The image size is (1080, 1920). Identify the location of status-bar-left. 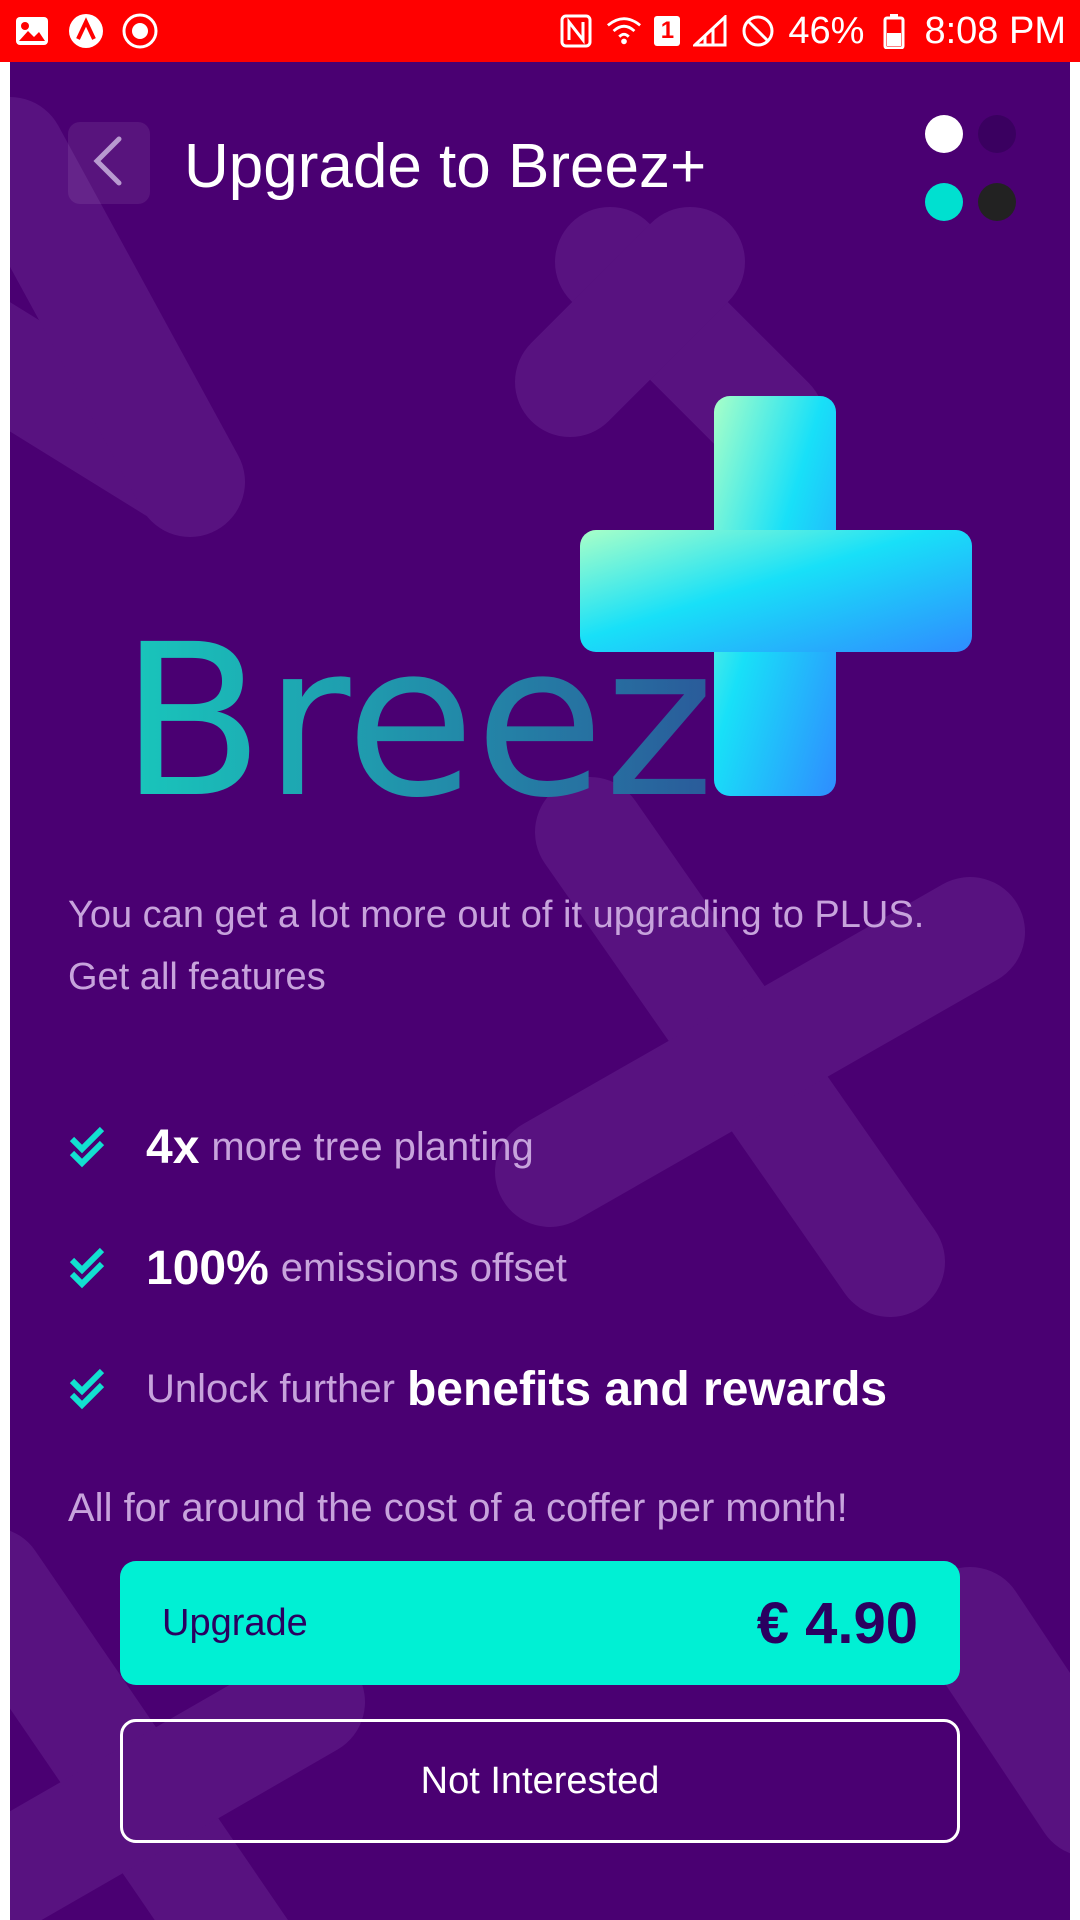
(86, 31).